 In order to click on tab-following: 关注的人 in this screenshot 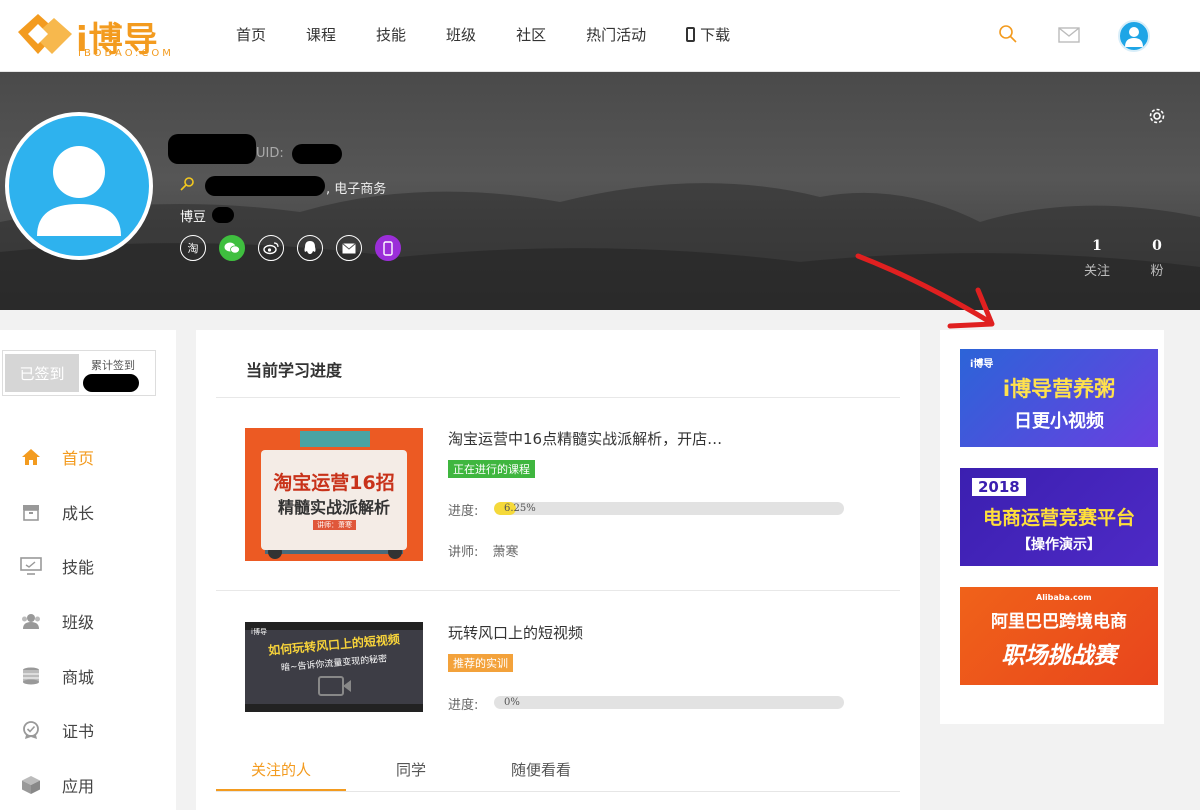, I will do `click(281, 770)`.